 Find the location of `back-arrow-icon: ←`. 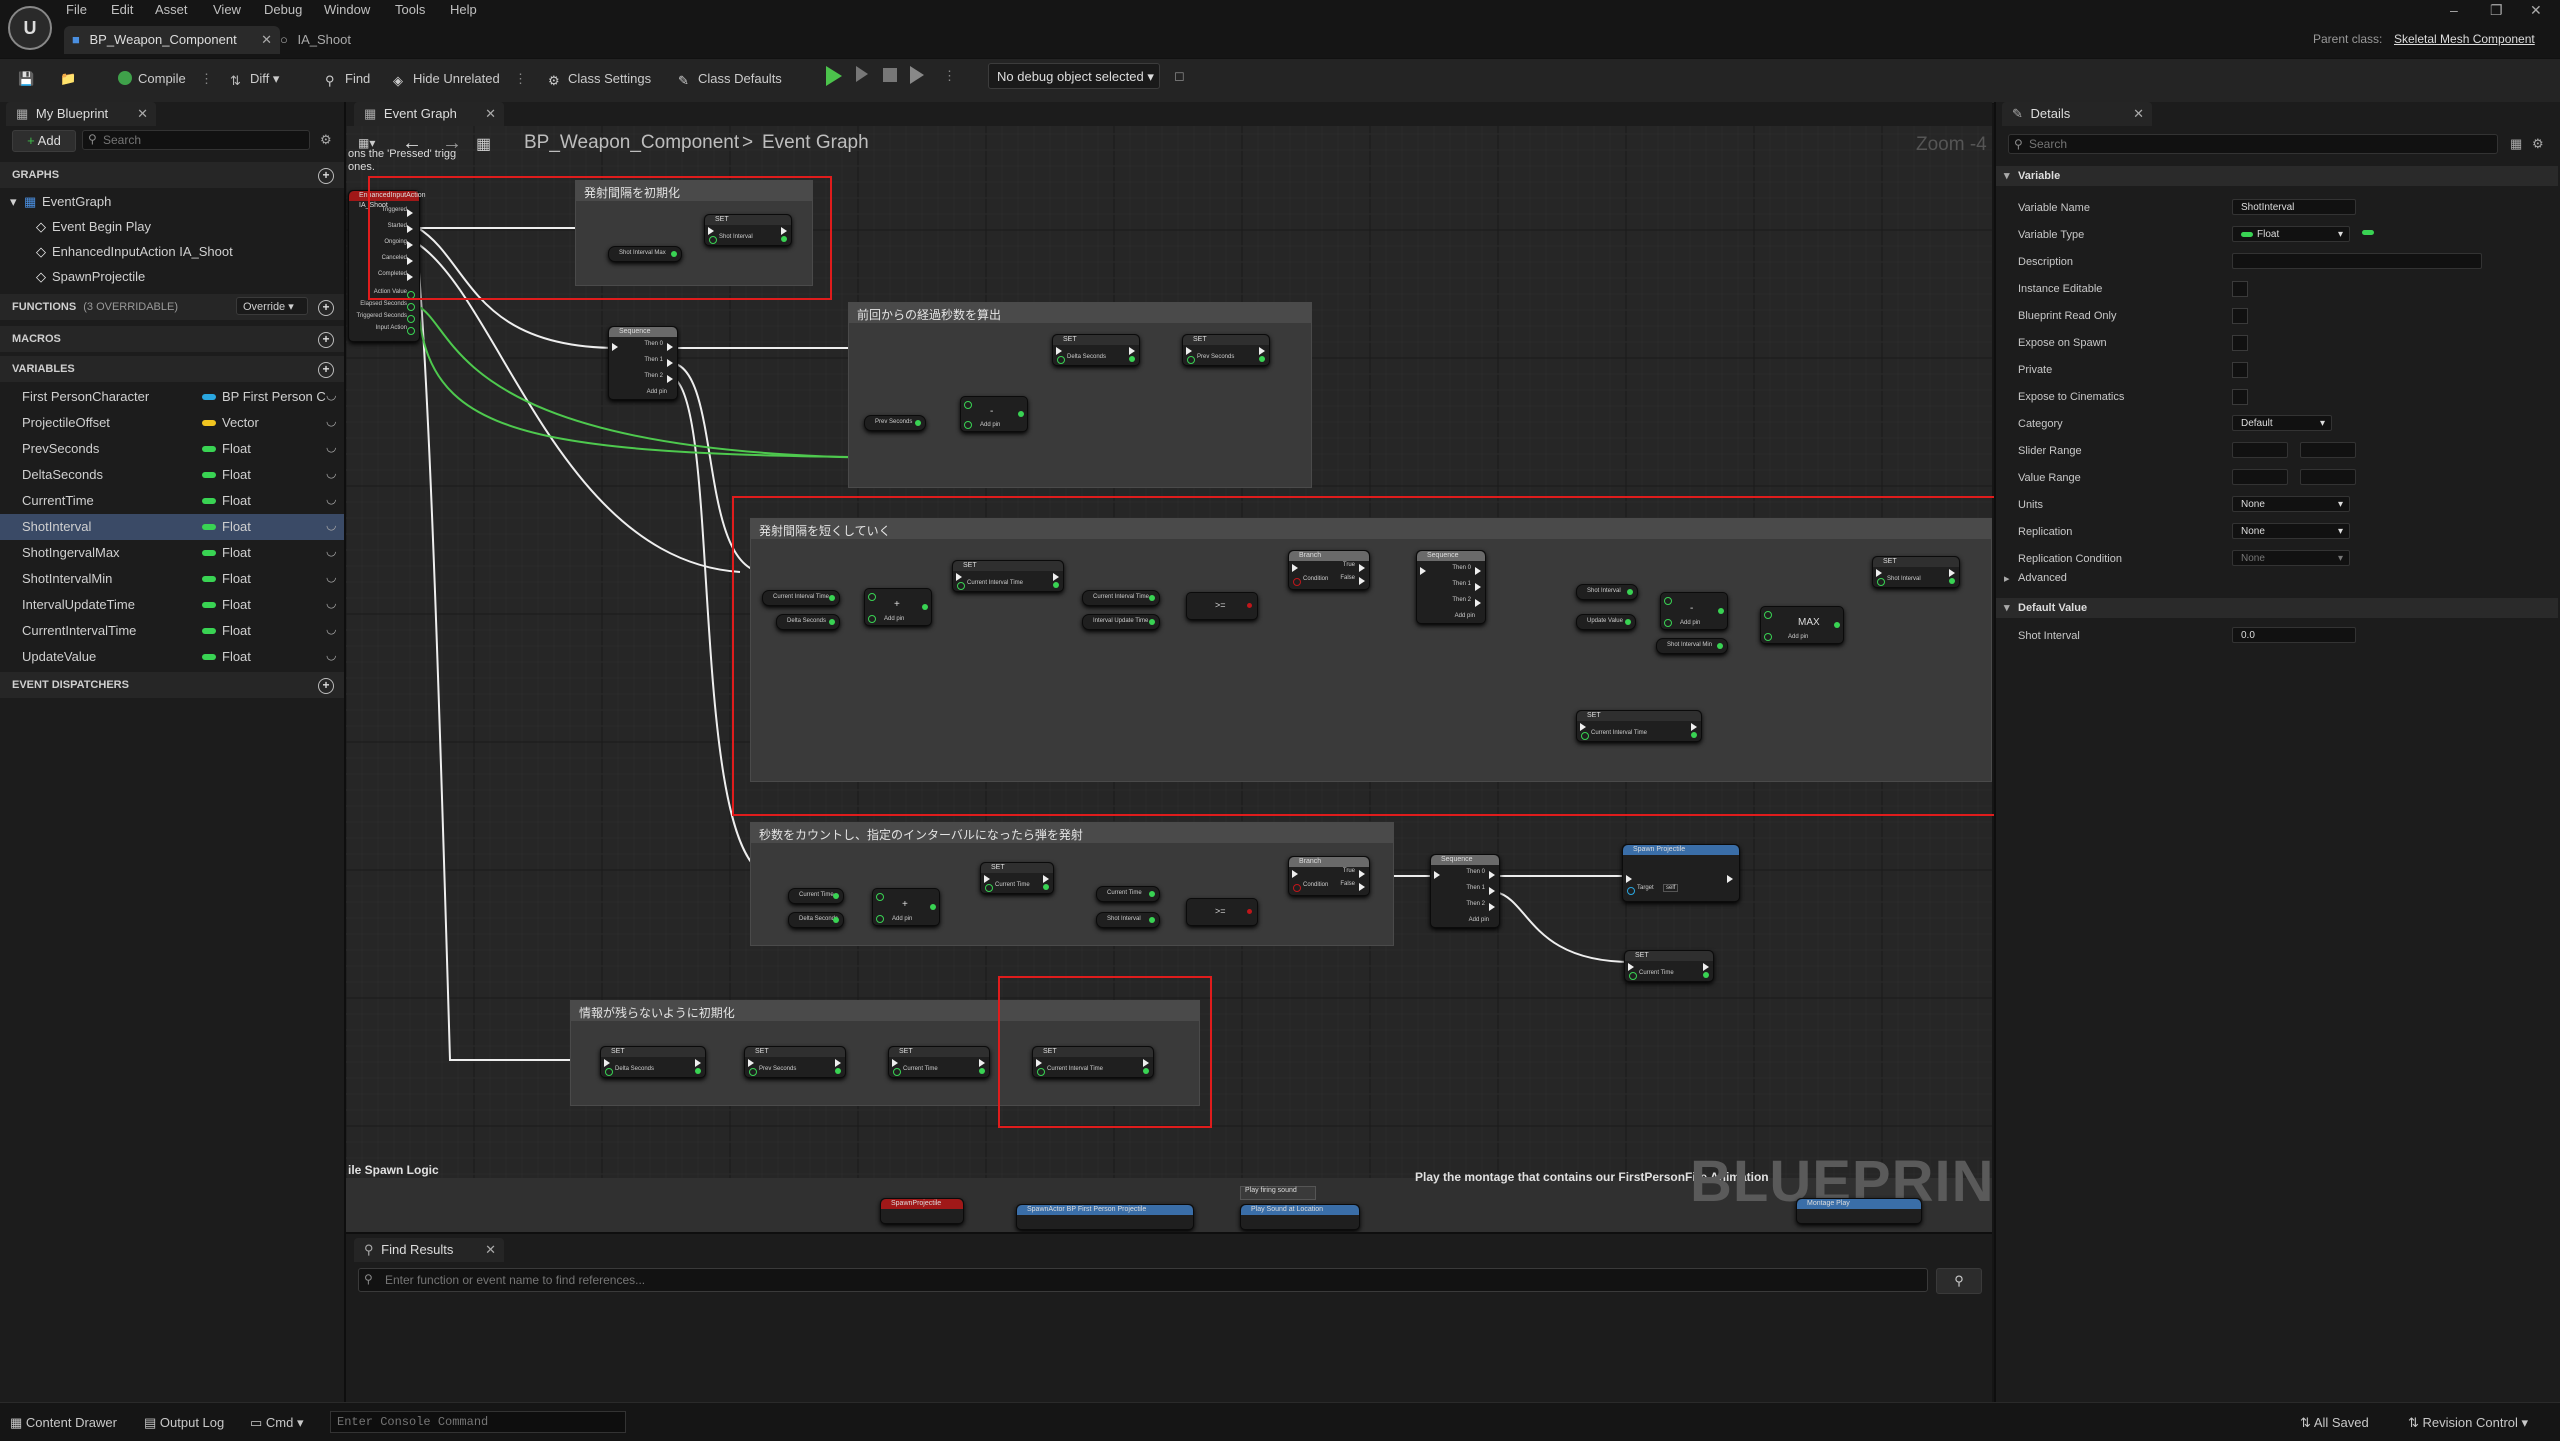

back-arrow-icon: ← is located at coordinates (412, 143).